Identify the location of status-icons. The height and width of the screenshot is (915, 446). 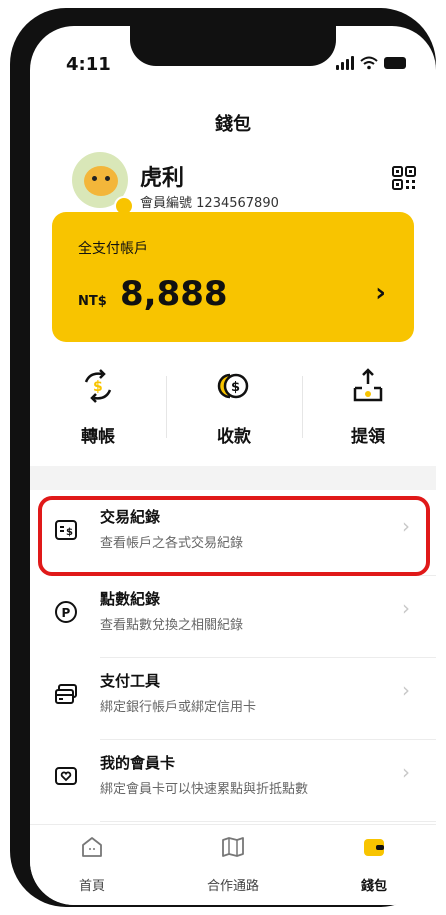
(371, 63).